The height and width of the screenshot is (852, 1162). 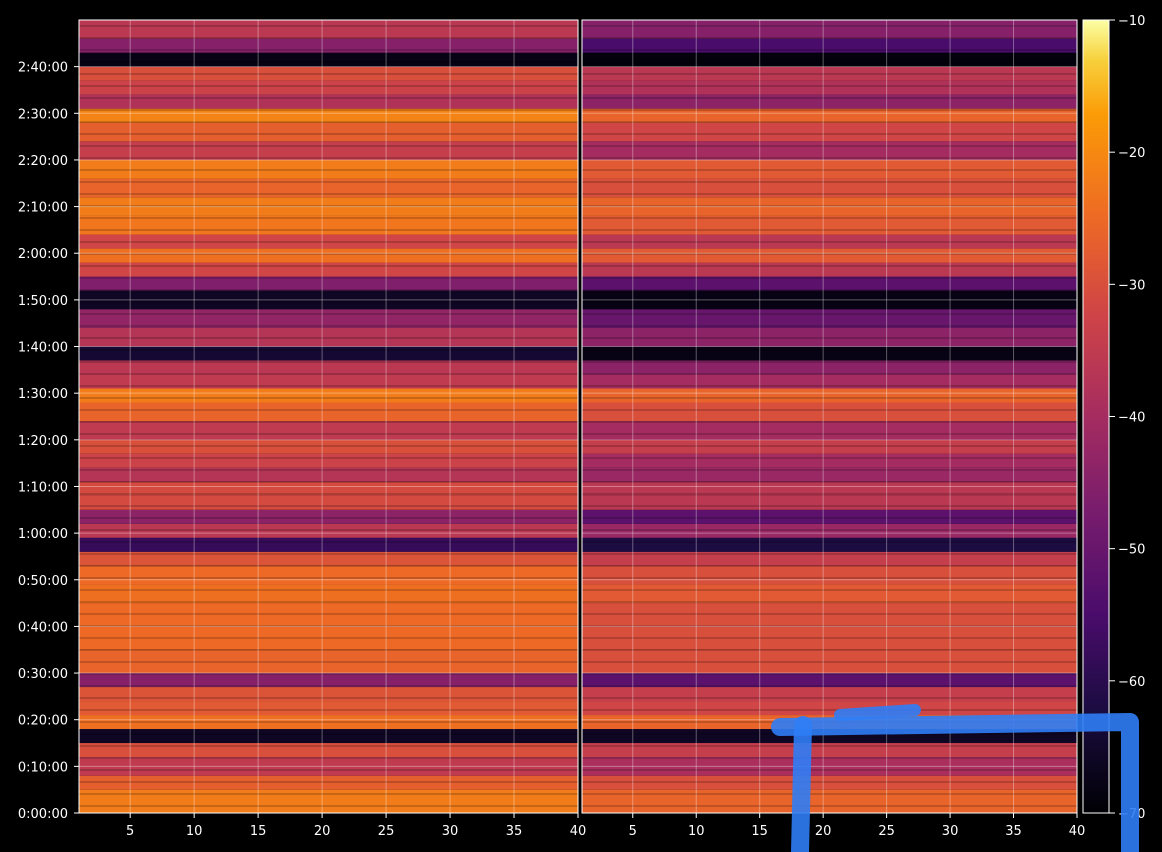 What do you see at coordinates (43, 441) in the screenshot?
I see `y-tick-label: 1:20:00` at bounding box center [43, 441].